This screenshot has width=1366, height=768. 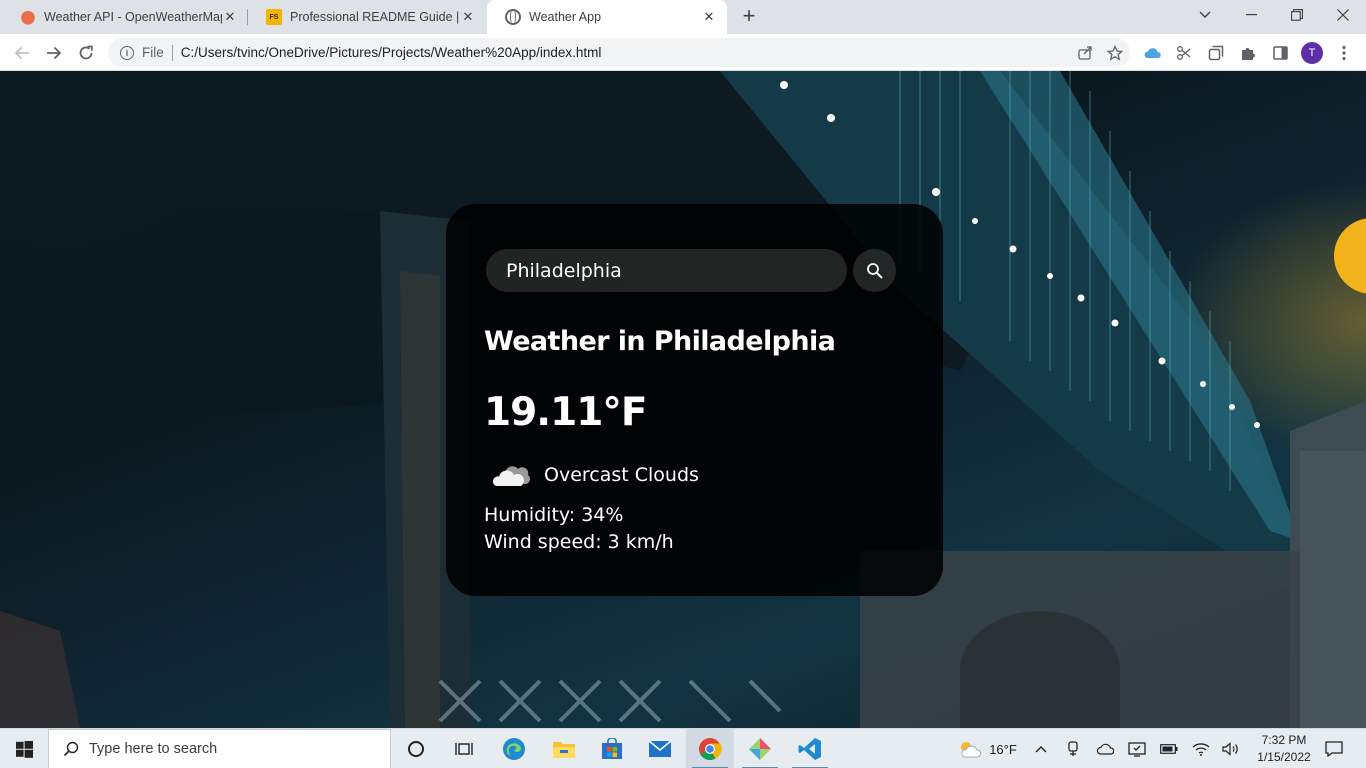 I want to click on cortana-icon, so click(x=416, y=748).